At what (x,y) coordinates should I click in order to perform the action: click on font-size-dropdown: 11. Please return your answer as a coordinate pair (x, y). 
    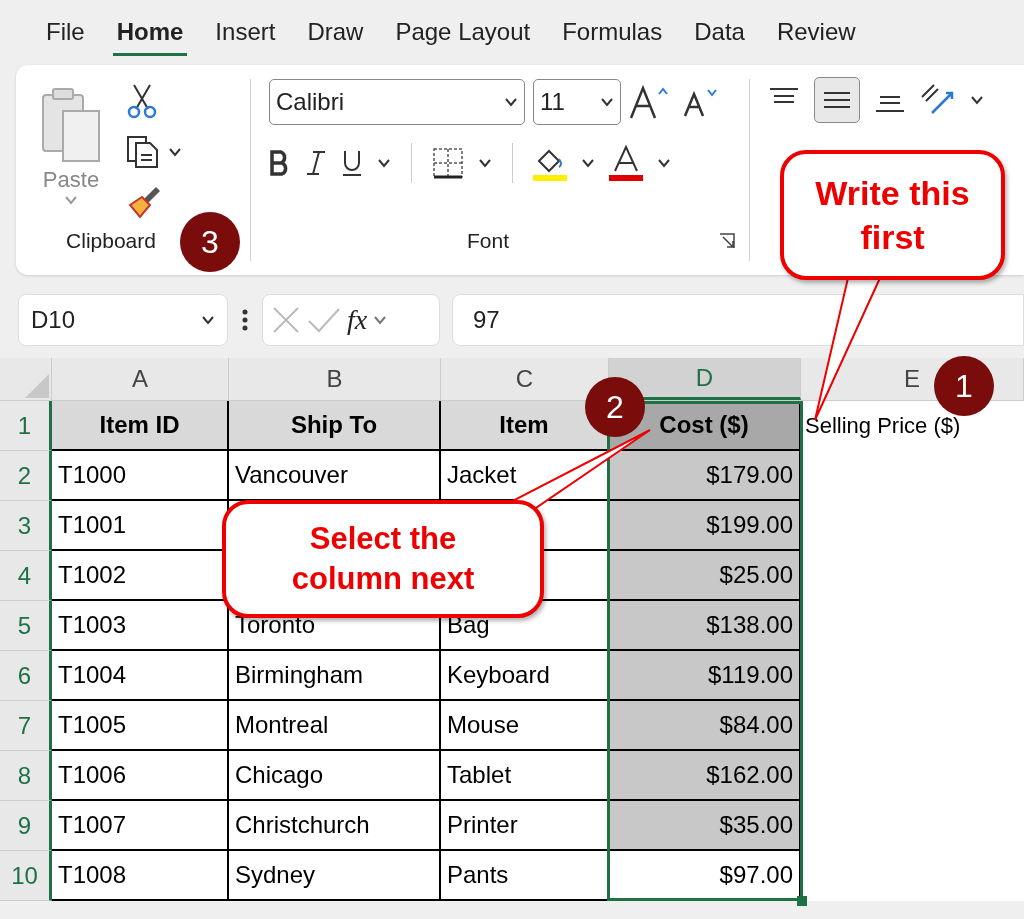
    Looking at the image, I should click on (577, 102).